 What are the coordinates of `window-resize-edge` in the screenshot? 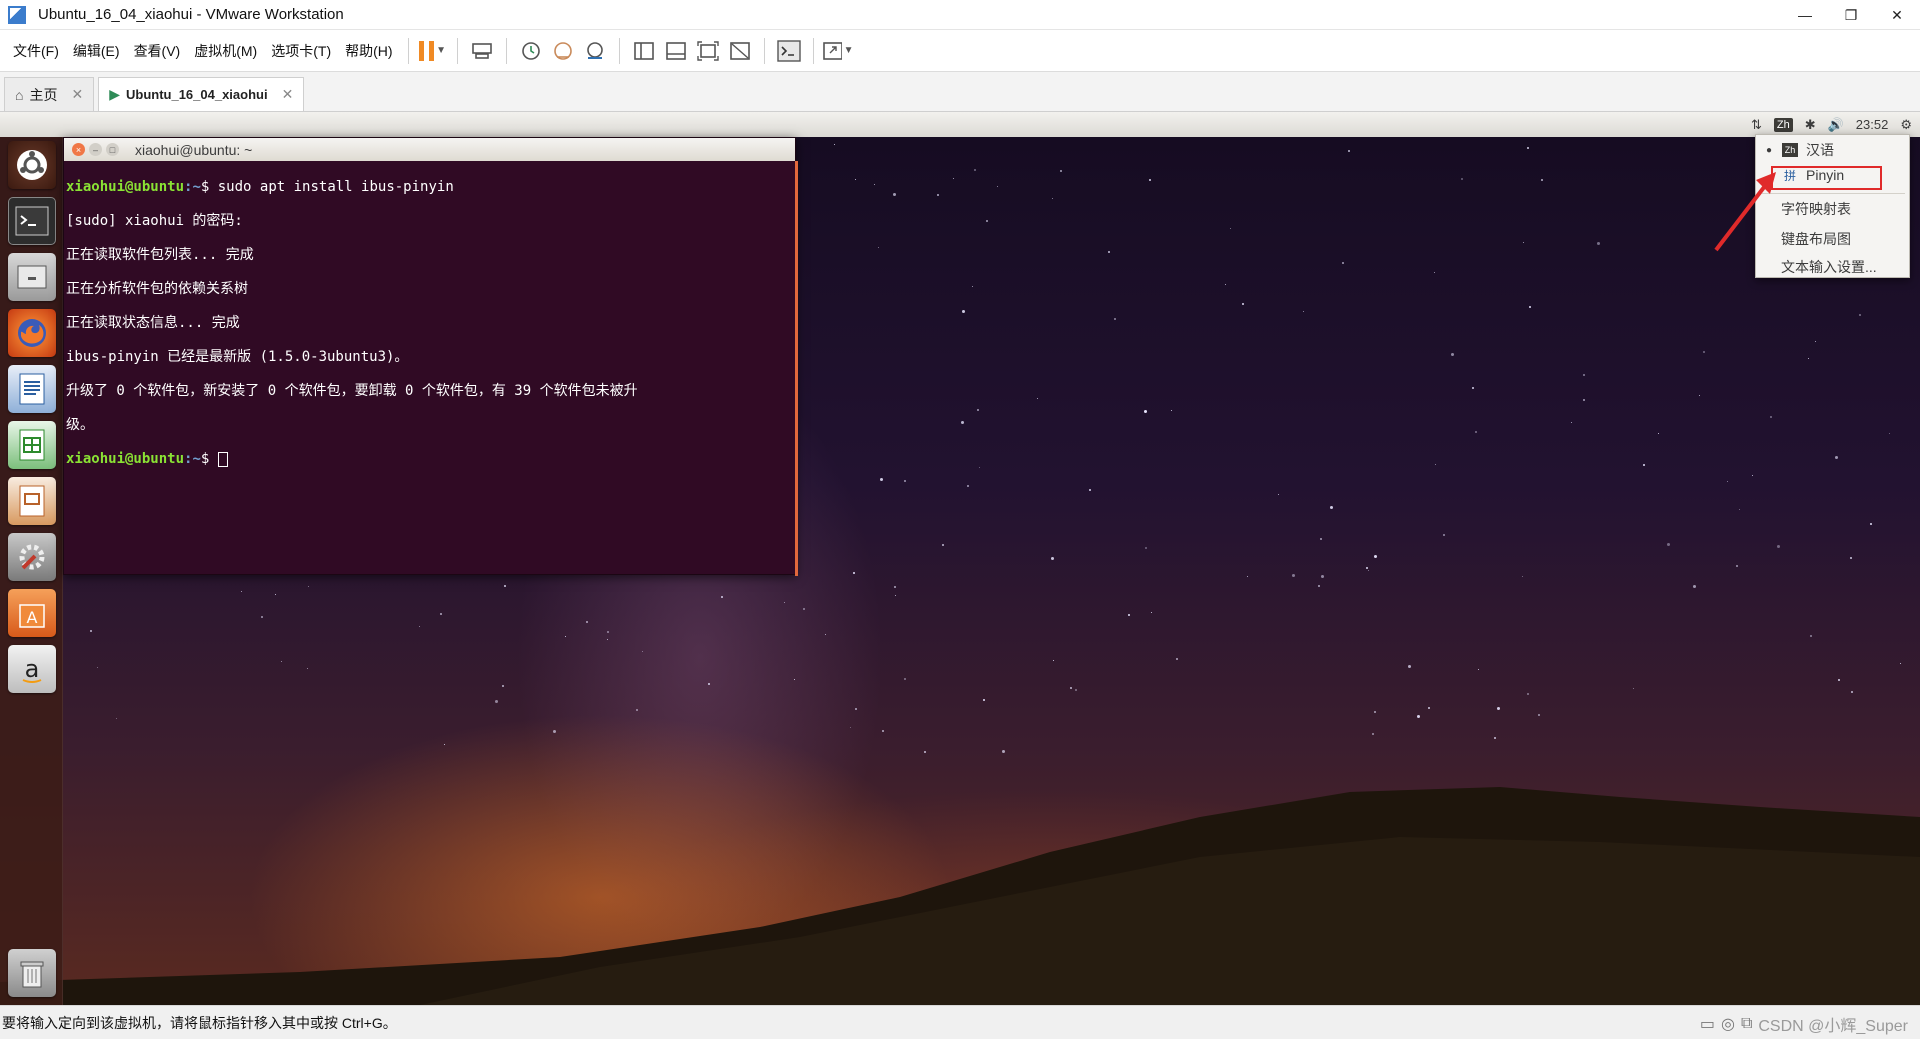 It's located at (796, 368).